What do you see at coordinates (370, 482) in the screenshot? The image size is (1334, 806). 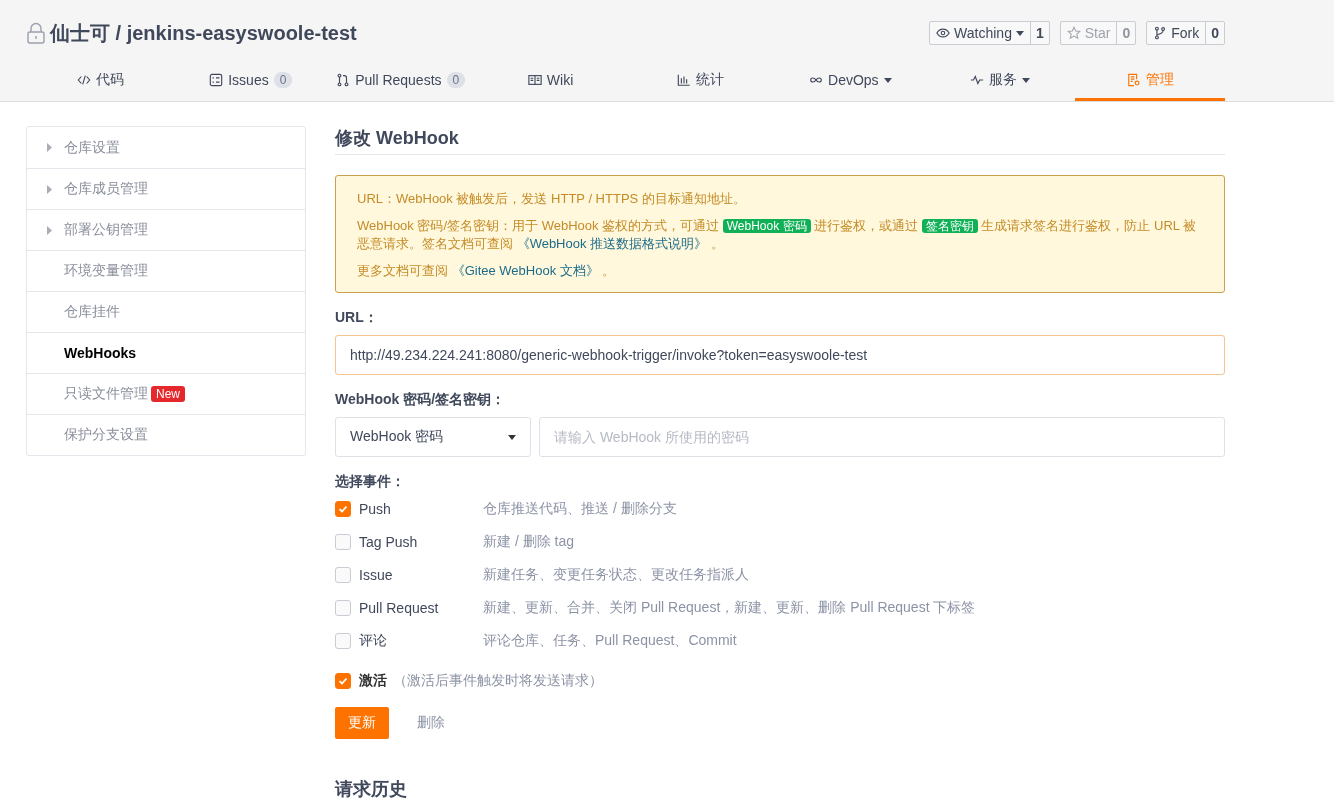 I see `field-label: 选择事件：` at bounding box center [370, 482].